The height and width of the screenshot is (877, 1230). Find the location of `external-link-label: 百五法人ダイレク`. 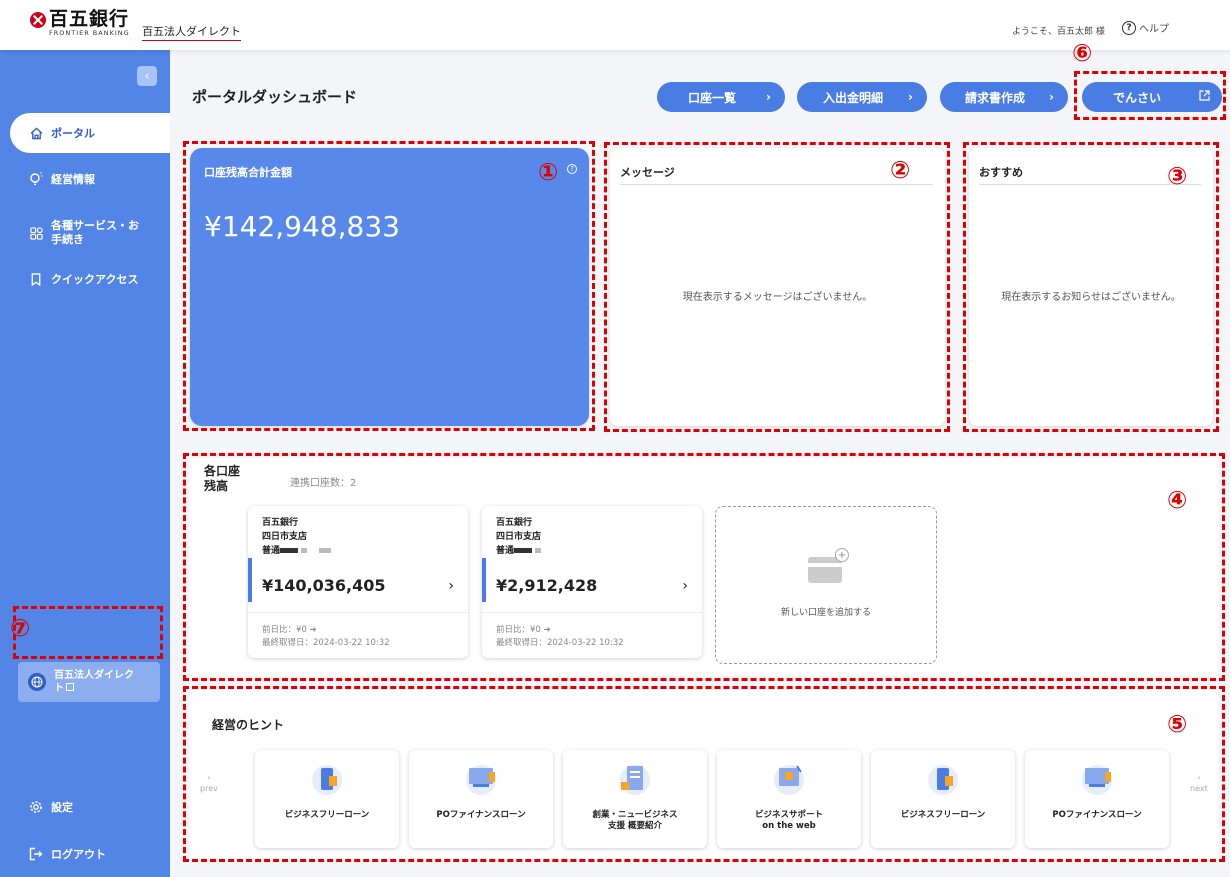

external-link-label: 百五法人ダイレク is located at coordinates (94, 675).